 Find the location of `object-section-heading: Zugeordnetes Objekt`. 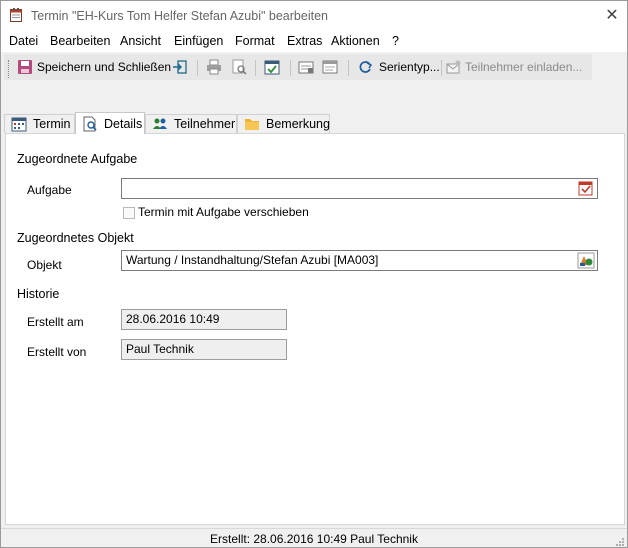

object-section-heading: Zugeordnetes Objekt is located at coordinates (75, 238).